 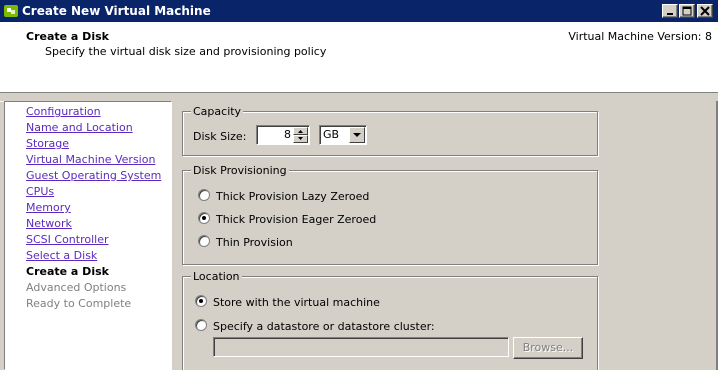 I want to click on nav-item-ready-to-complete: Ready to Complete, so click(x=79, y=303).